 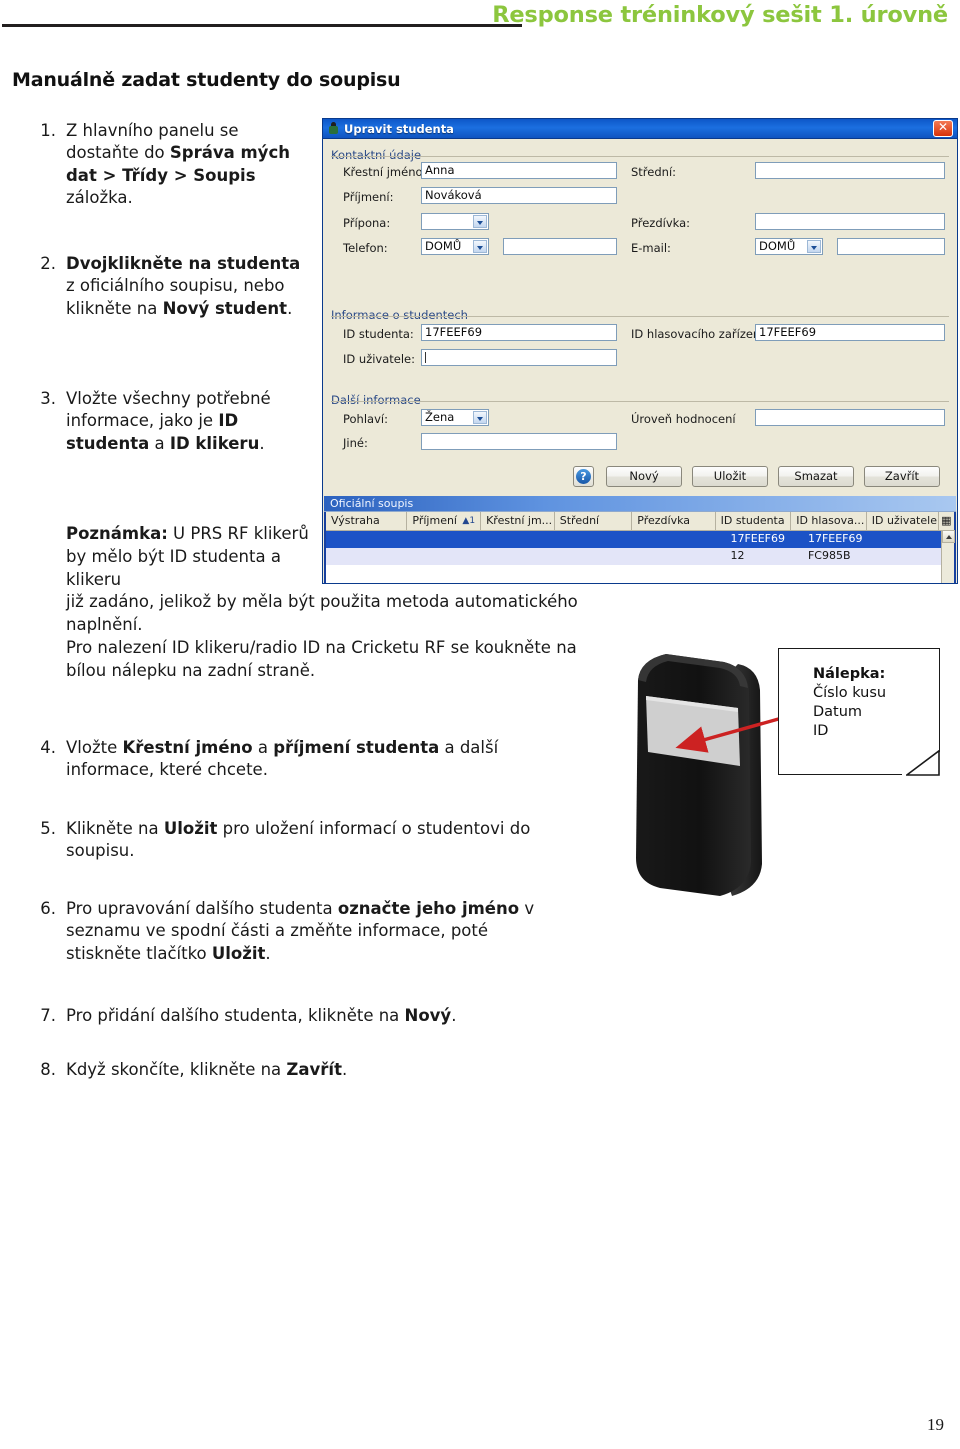 I want to click on phone-type-select: DOMŮ, so click(x=455, y=246).